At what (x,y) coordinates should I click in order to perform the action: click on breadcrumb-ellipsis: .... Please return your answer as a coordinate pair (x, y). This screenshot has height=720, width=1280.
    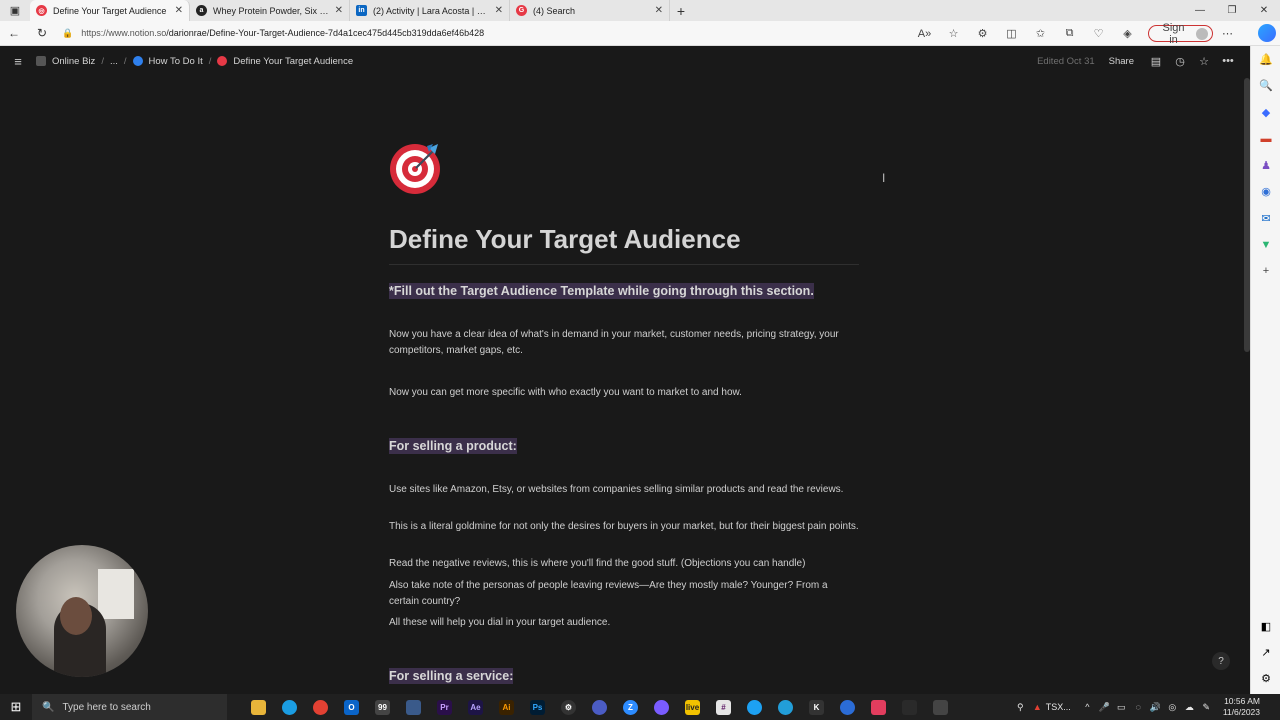
    Looking at the image, I should click on (114, 61).